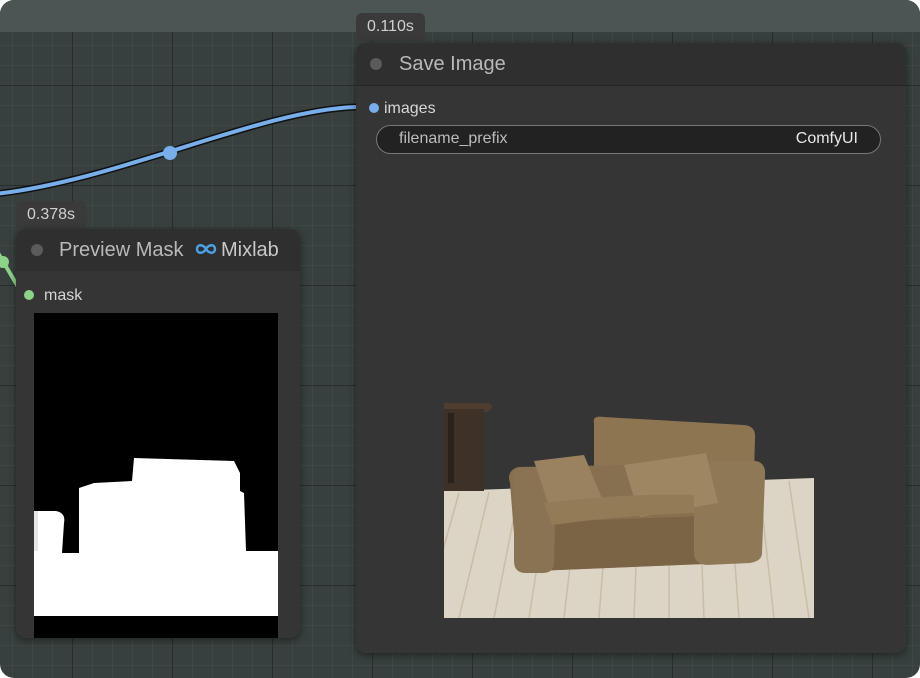 This screenshot has height=678, width=920. Describe the element at coordinates (826, 138) in the screenshot. I see `filename-prefix-value: ComfyUI` at that location.